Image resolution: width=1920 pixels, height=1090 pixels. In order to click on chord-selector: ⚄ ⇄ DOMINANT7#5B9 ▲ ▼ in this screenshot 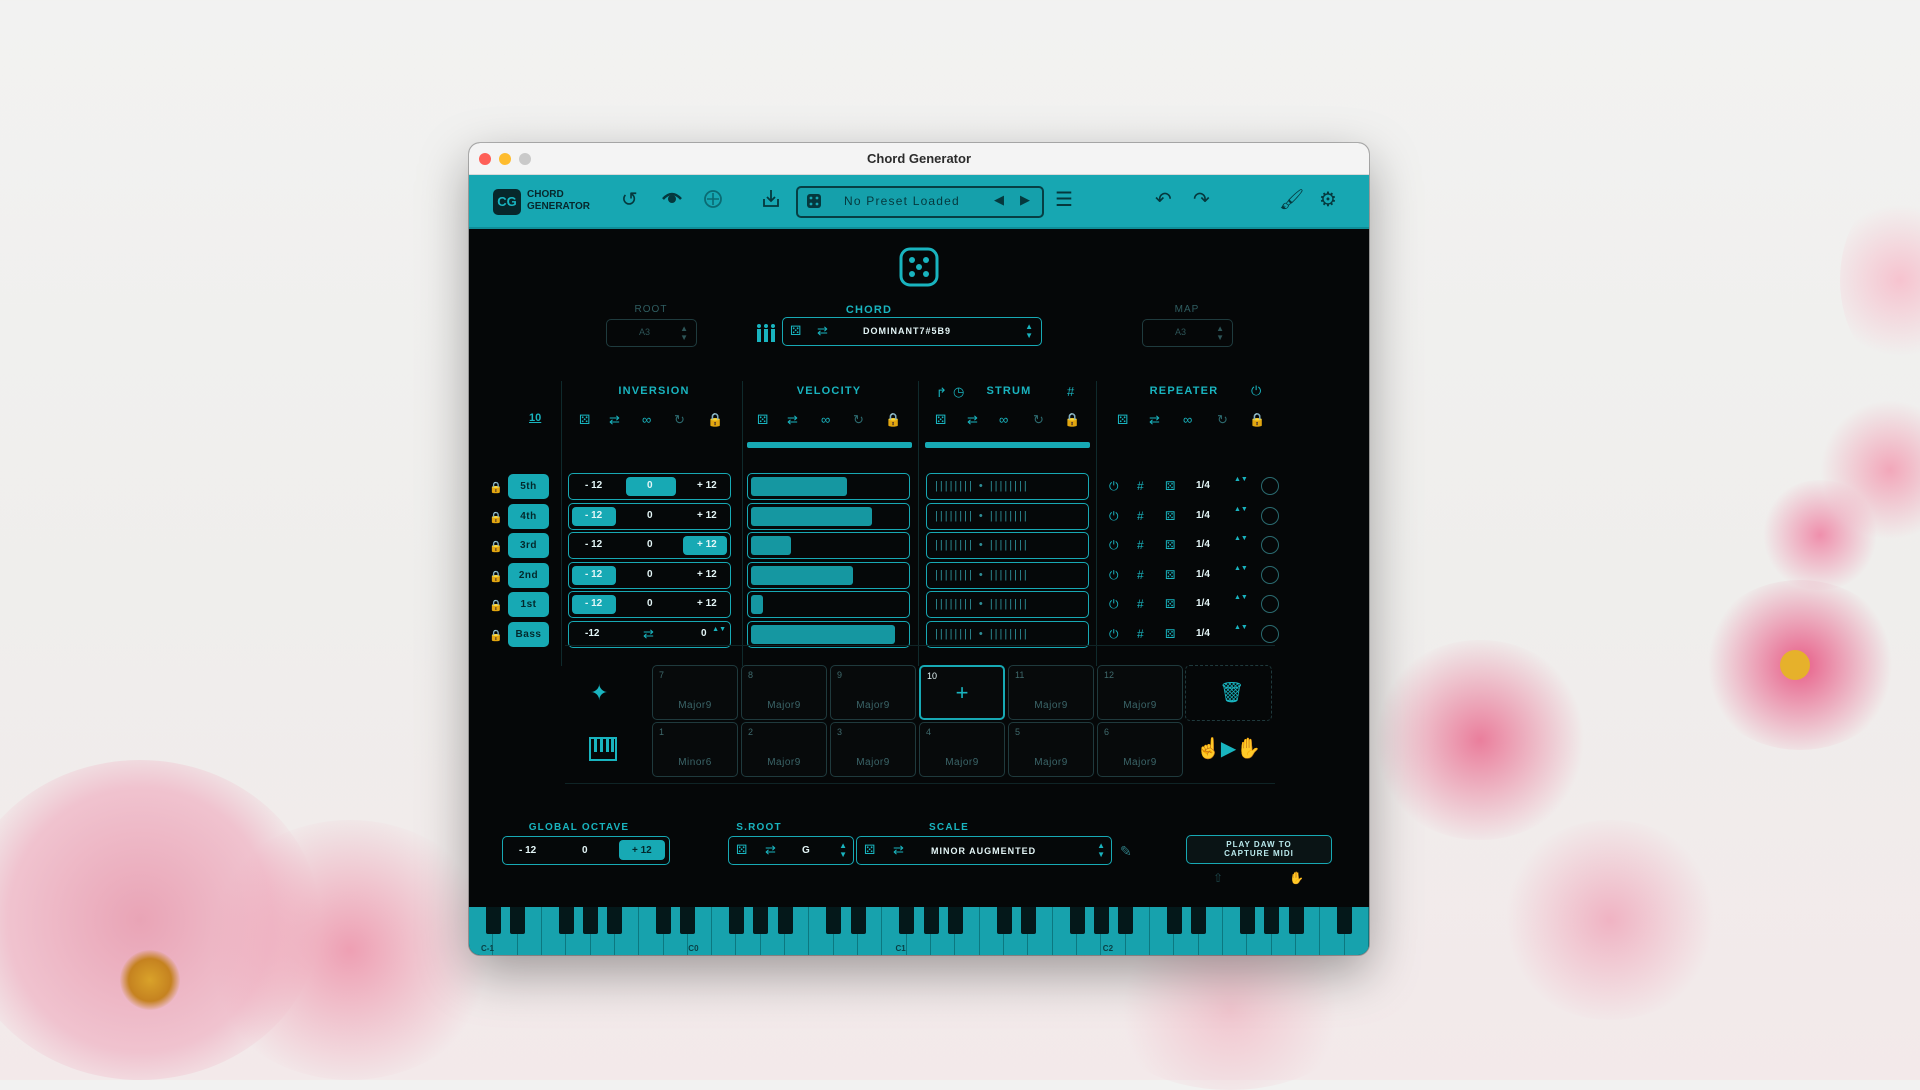, I will do `click(912, 331)`.